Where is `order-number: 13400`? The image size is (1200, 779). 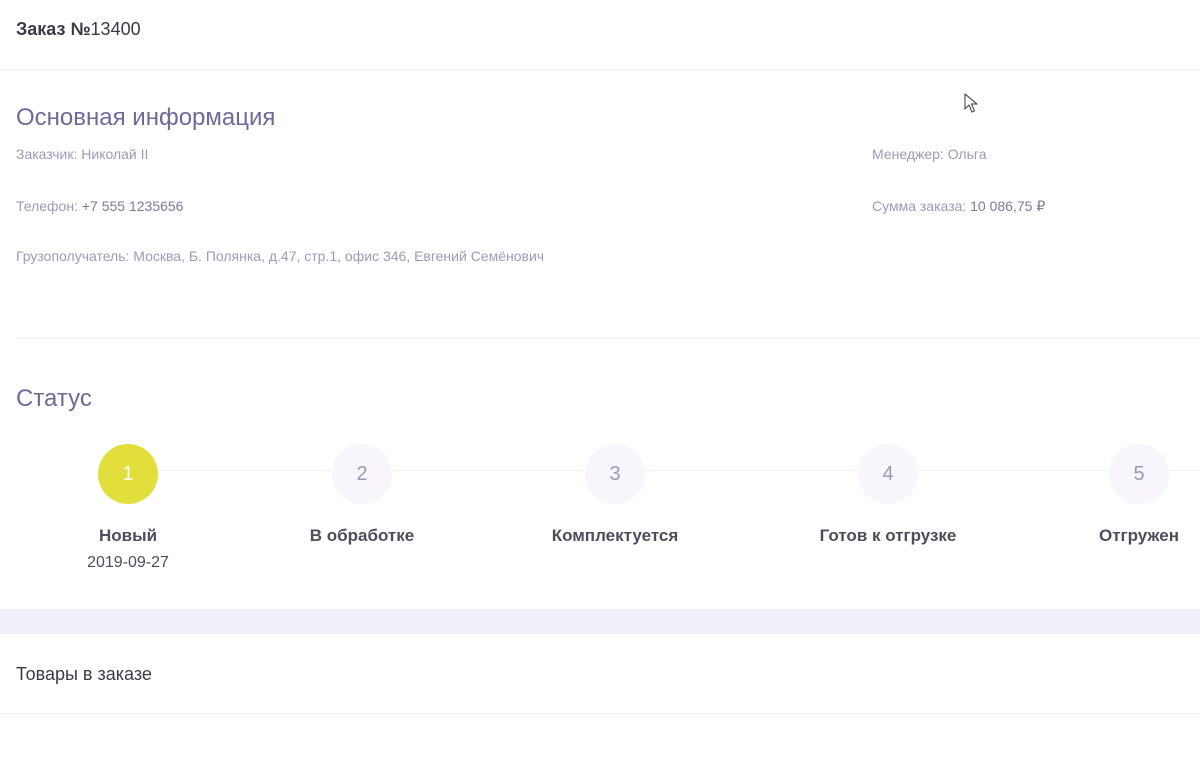 order-number: 13400 is located at coordinates (115, 29).